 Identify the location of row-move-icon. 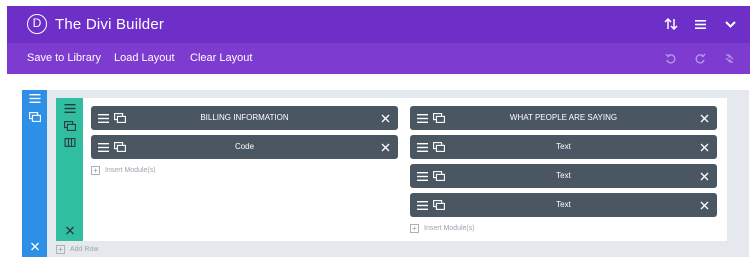
(69, 108).